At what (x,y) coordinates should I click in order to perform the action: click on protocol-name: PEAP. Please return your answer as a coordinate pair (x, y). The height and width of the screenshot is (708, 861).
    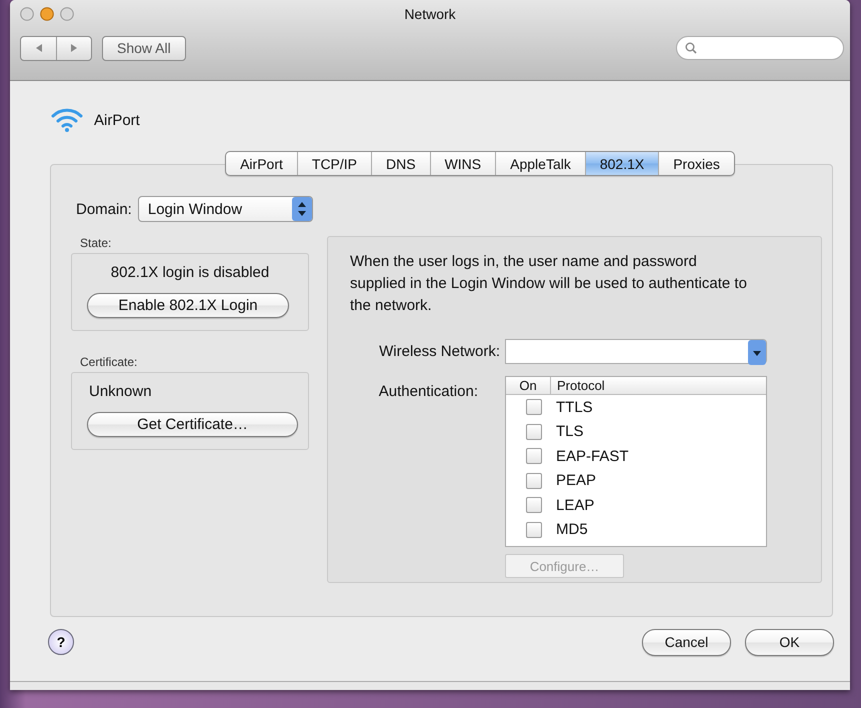
    Looking at the image, I should click on (576, 481).